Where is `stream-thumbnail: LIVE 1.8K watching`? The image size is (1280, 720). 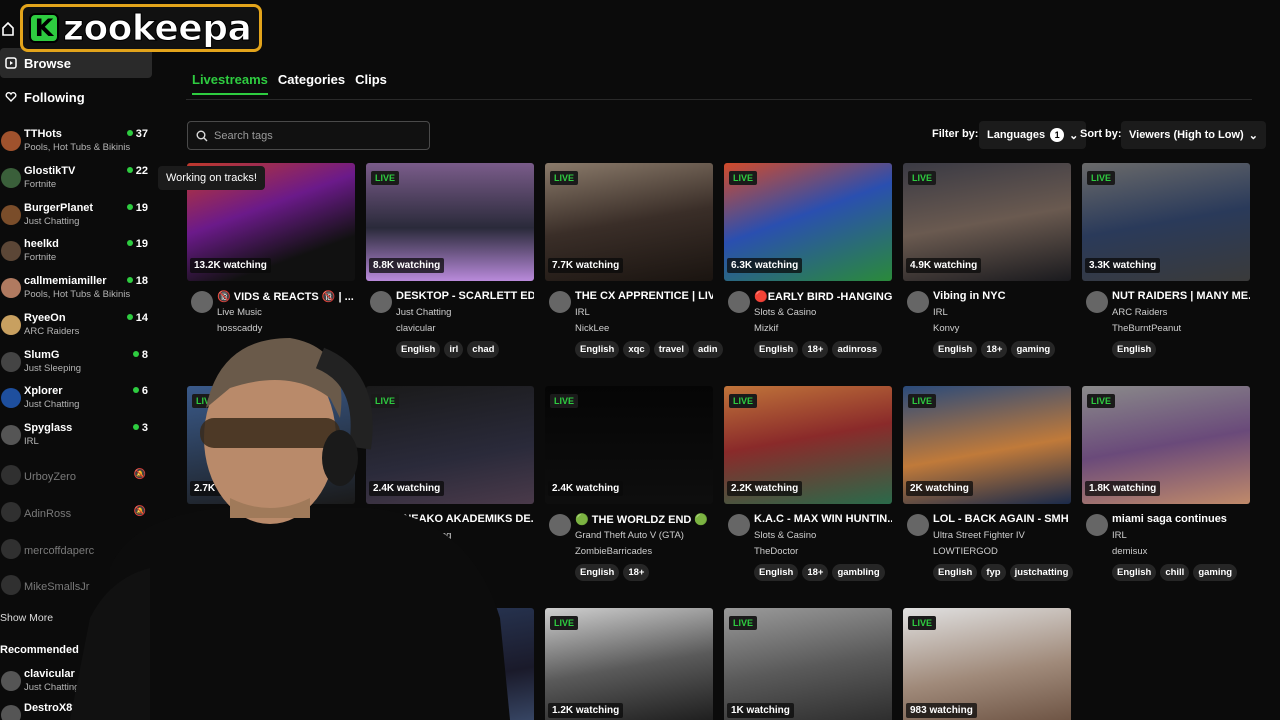 stream-thumbnail: LIVE 1.8K watching is located at coordinates (1166, 445).